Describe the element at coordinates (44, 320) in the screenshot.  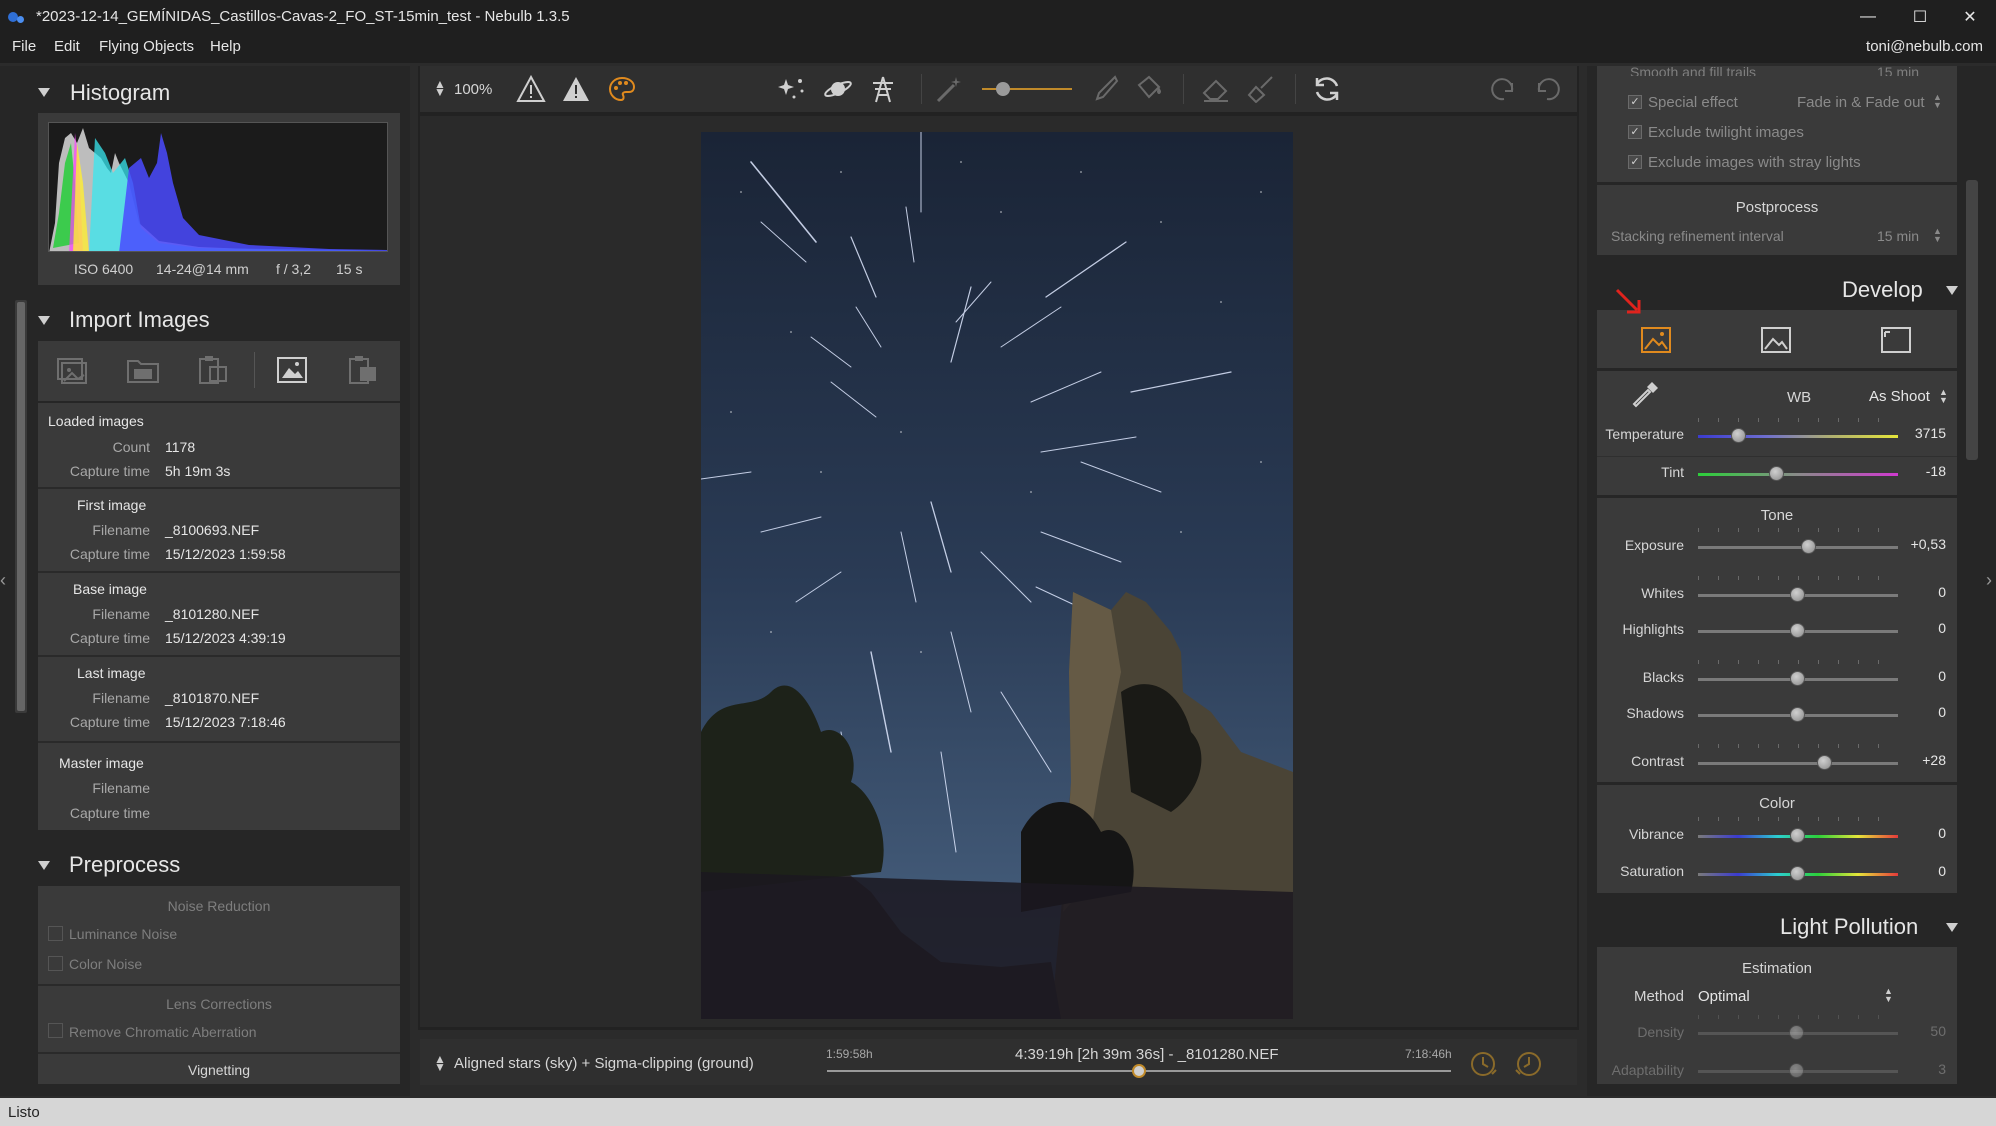
I see `import-collapse-icon` at that location.